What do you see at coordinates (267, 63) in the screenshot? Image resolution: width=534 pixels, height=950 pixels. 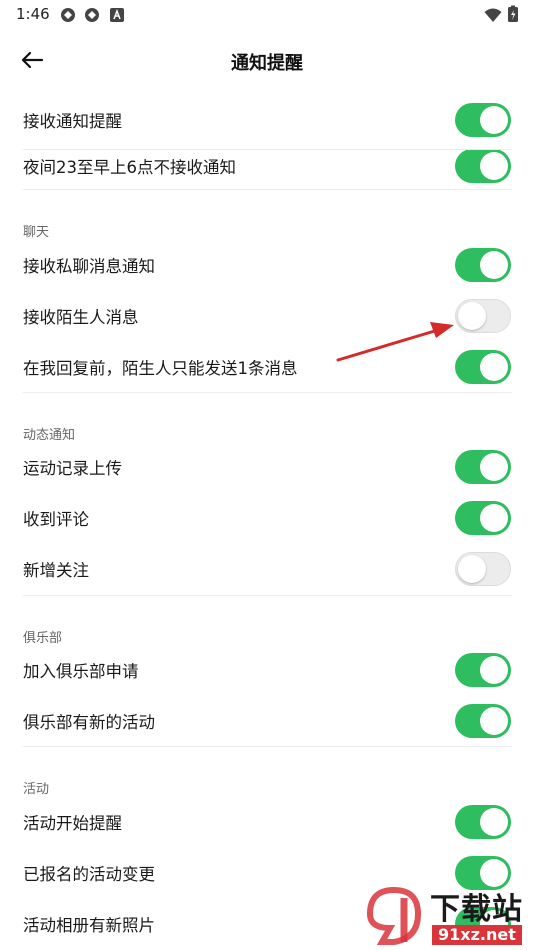 I see `page-title: 通知提醒` at bounding box center [267, 63].